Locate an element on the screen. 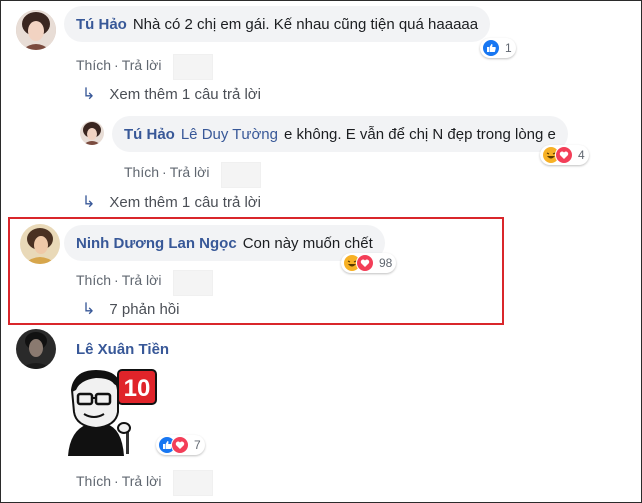  reaction-count: 98 is located at coordinates (386, 263).